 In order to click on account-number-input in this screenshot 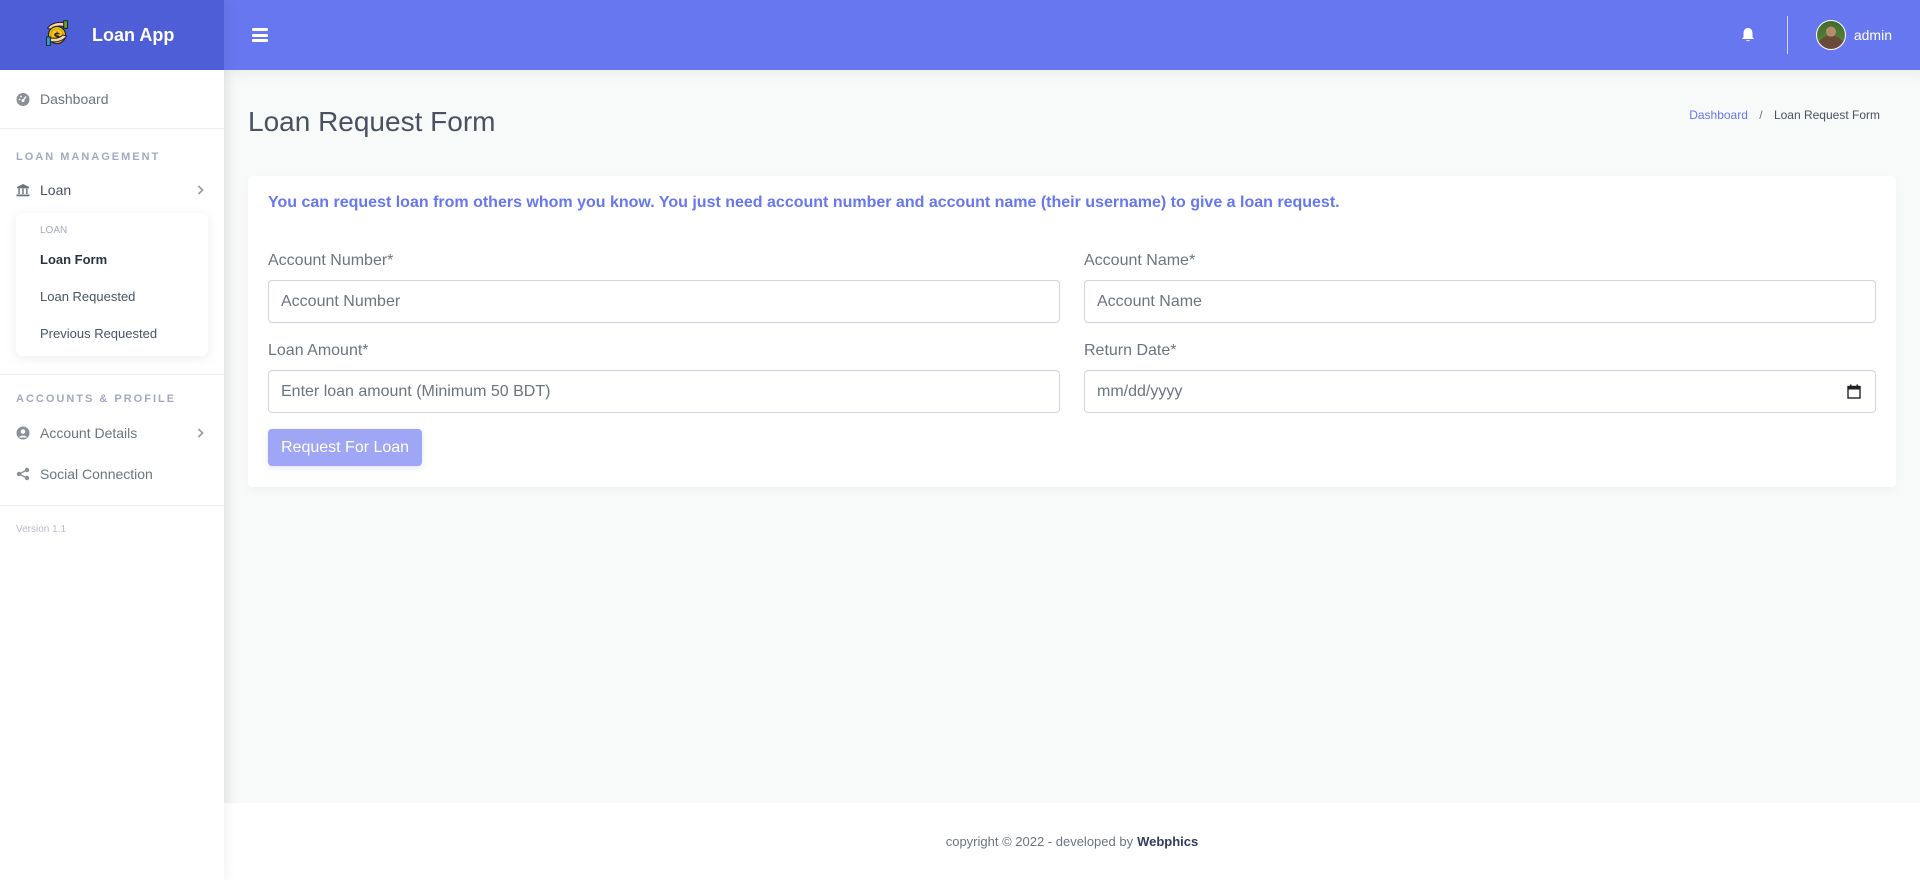, I will do `click(664, 301)`.